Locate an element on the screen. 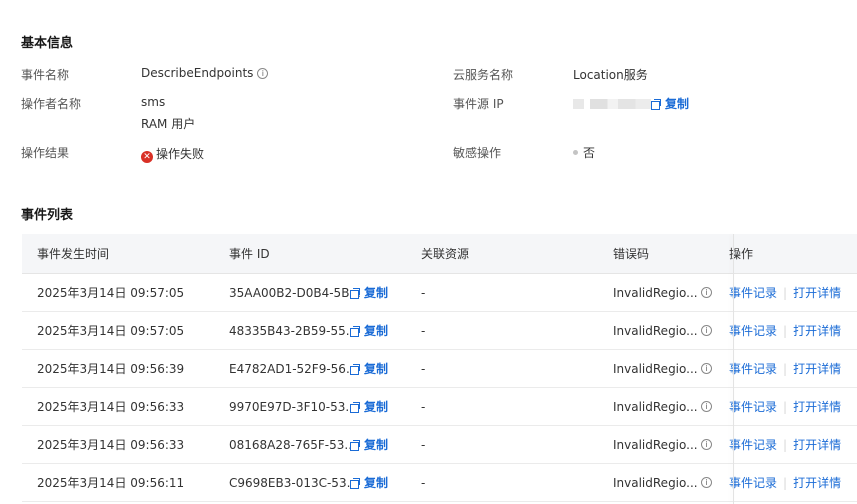  sensitive-text: 否 is located at coordinates (589, 153).